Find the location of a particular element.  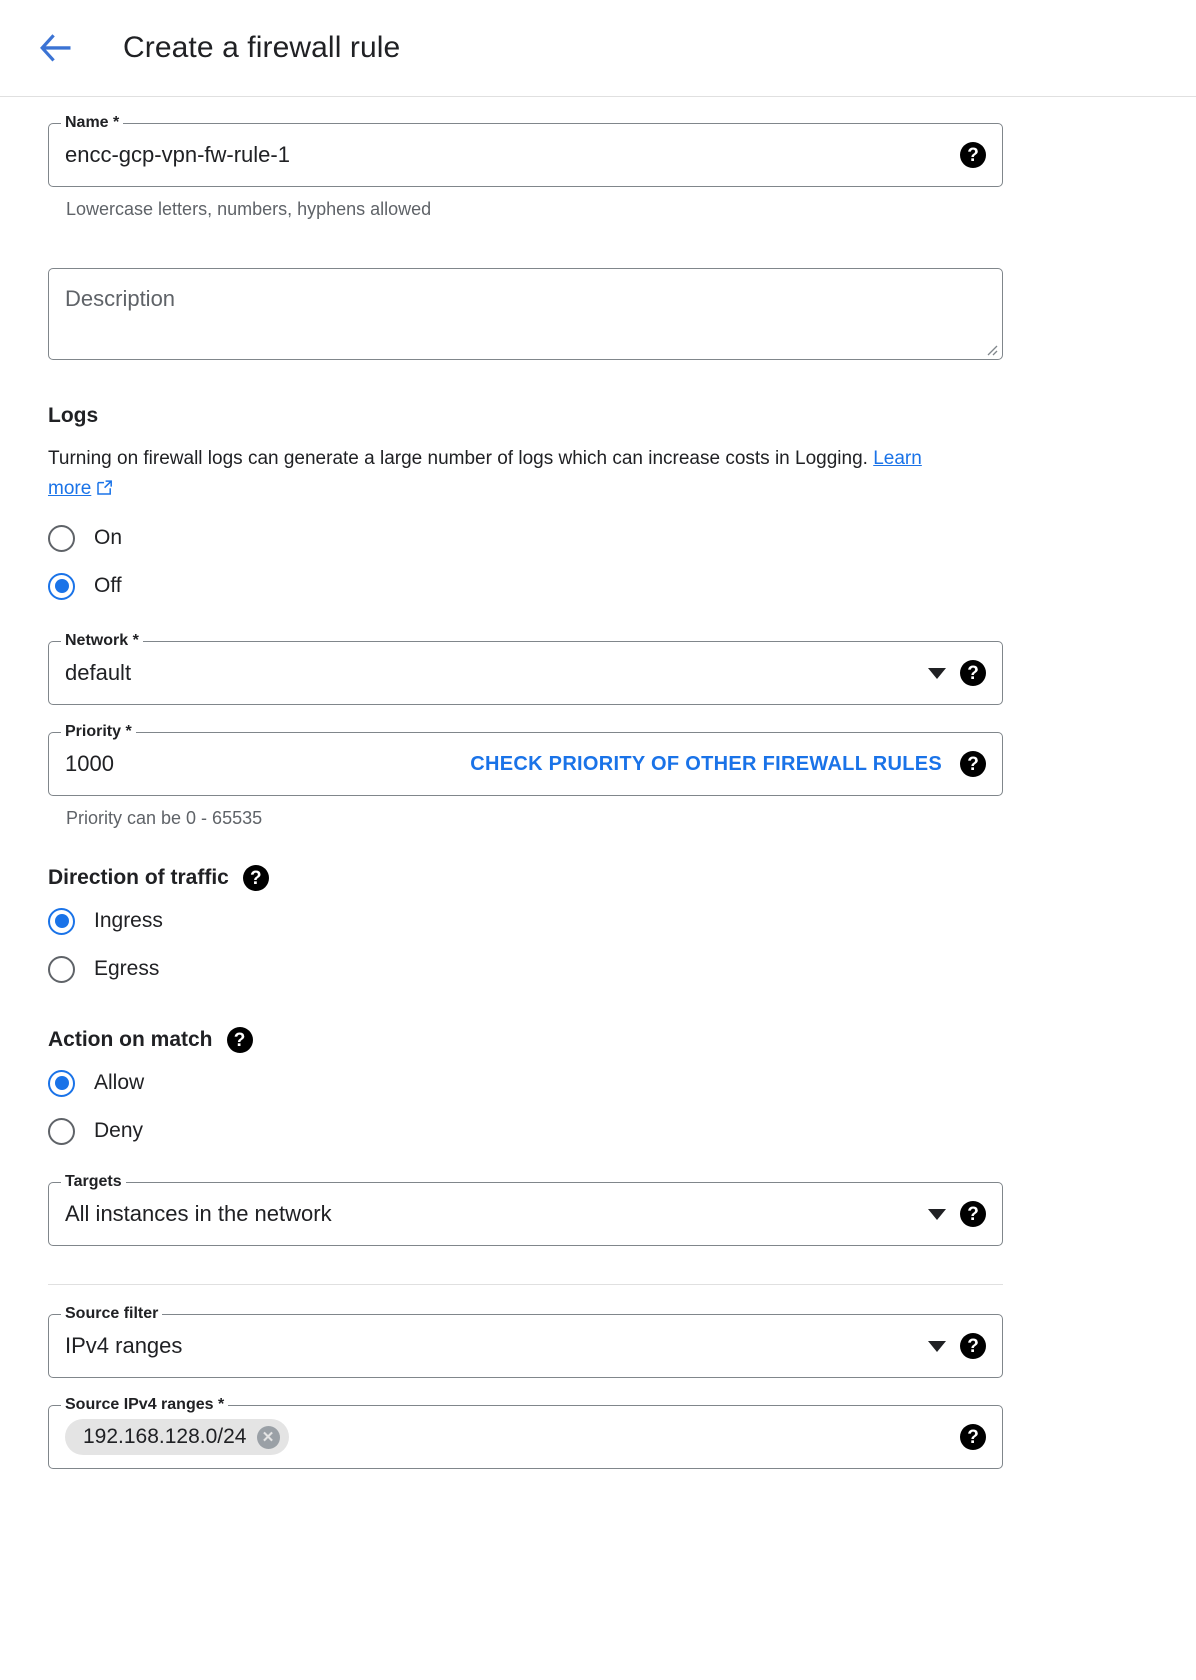

network-field: Network * default ? is located at coordinates (525, 668).